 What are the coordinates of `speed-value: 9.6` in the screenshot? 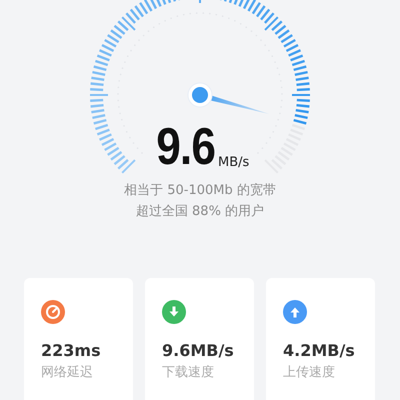 It's located at (185, 147).